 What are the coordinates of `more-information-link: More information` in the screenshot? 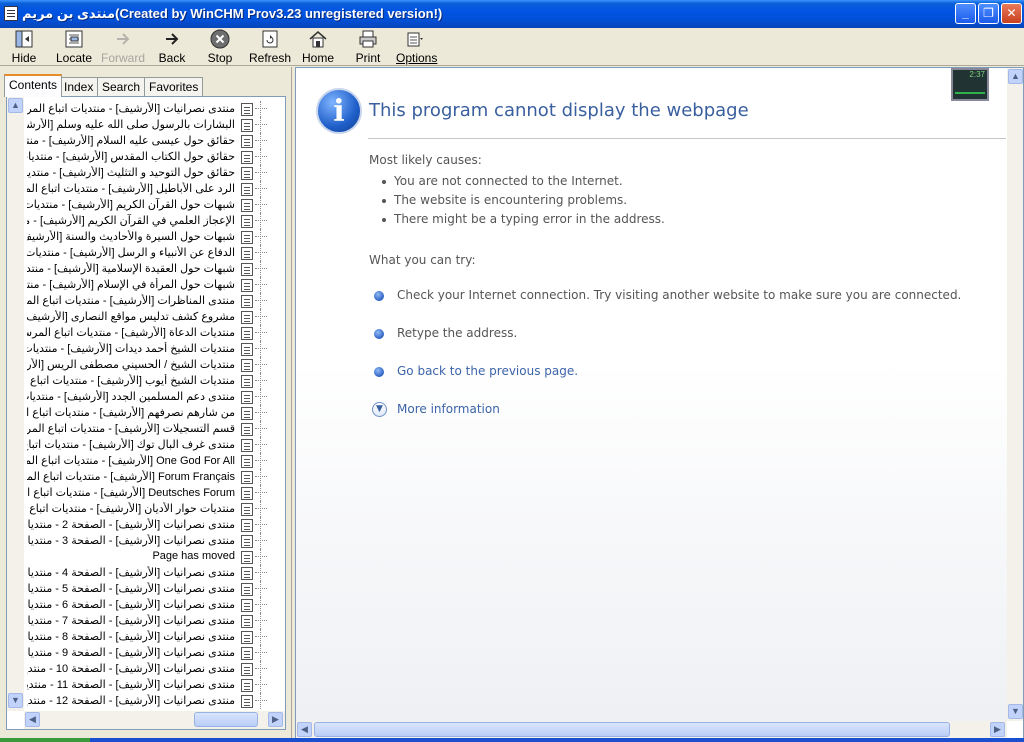 It's located at (448, 409).